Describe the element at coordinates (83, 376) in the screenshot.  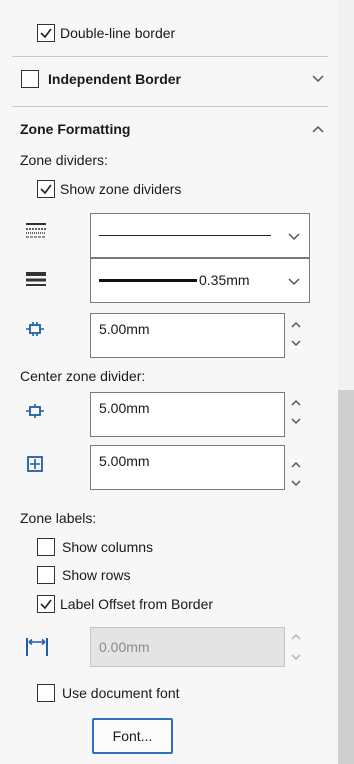
I see `center-zone-divider-label: Center zone divider:` at that location.